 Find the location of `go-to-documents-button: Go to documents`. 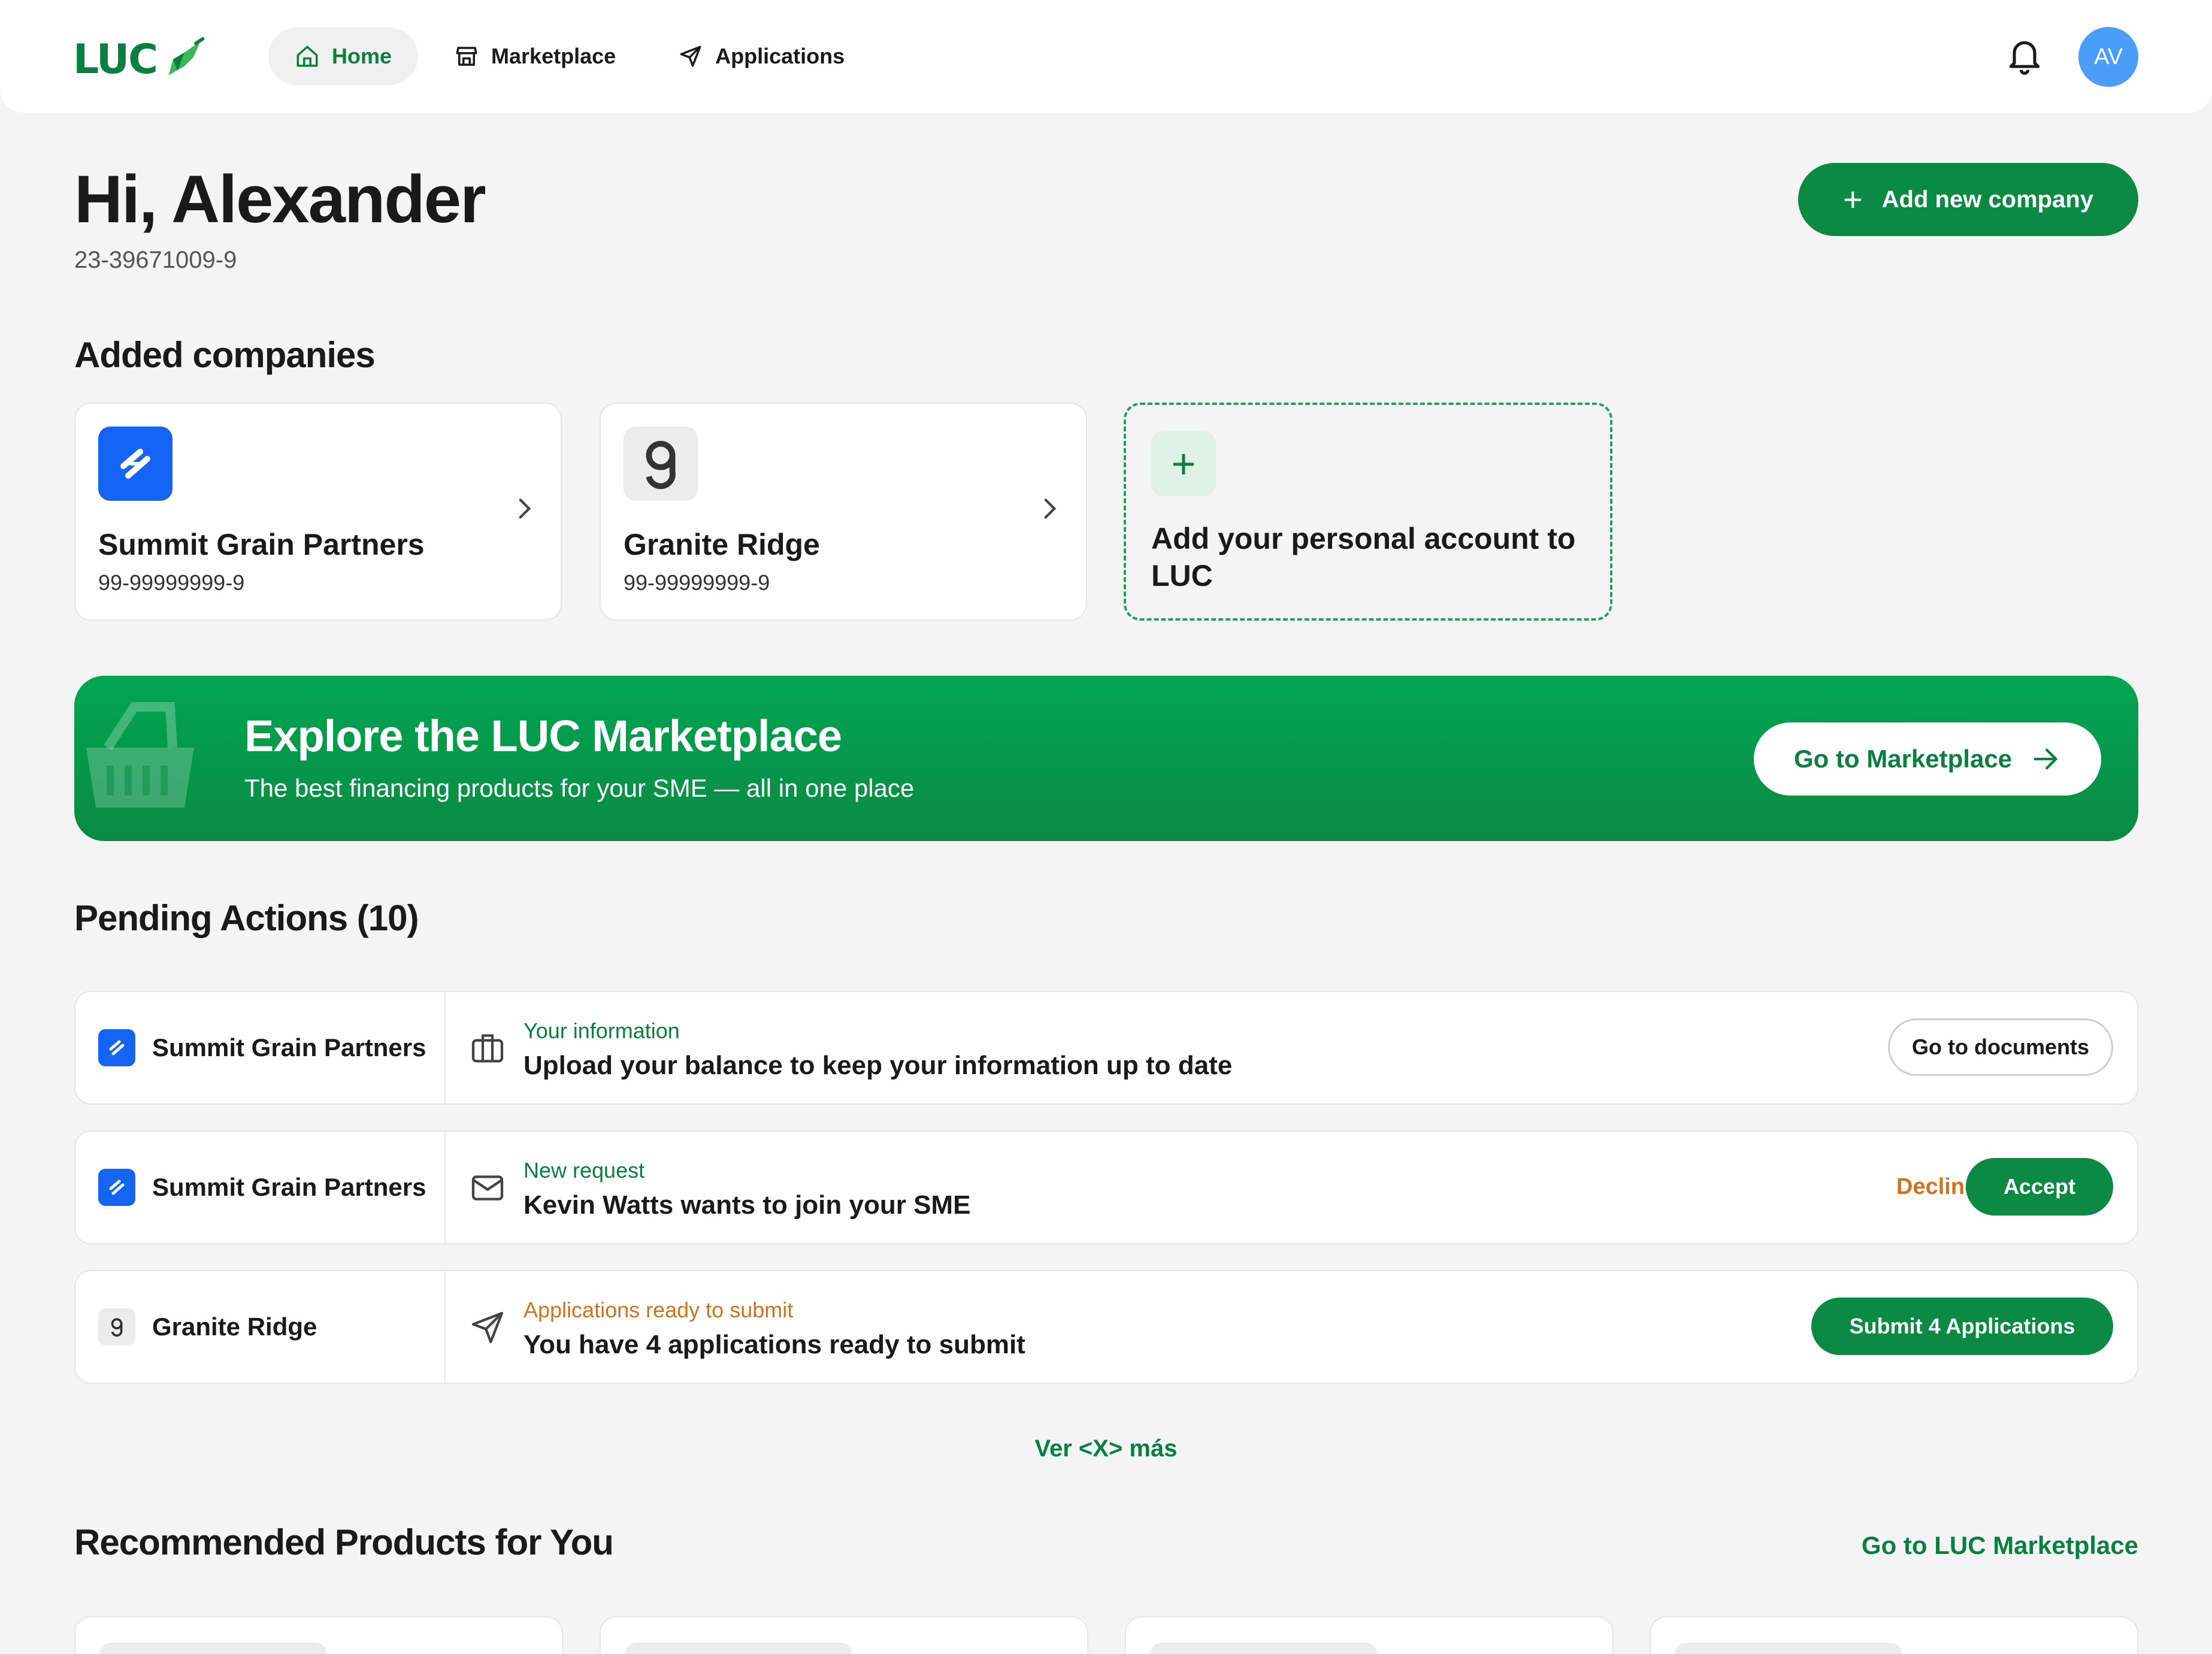

go-to-documents-button: Go to documents is located at coordinates (2000, 1047).